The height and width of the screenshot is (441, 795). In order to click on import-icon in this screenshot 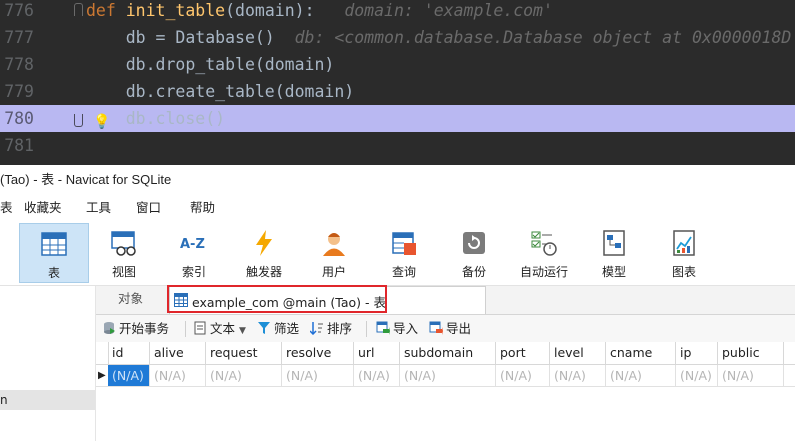, I will do `click(383, 328)`.